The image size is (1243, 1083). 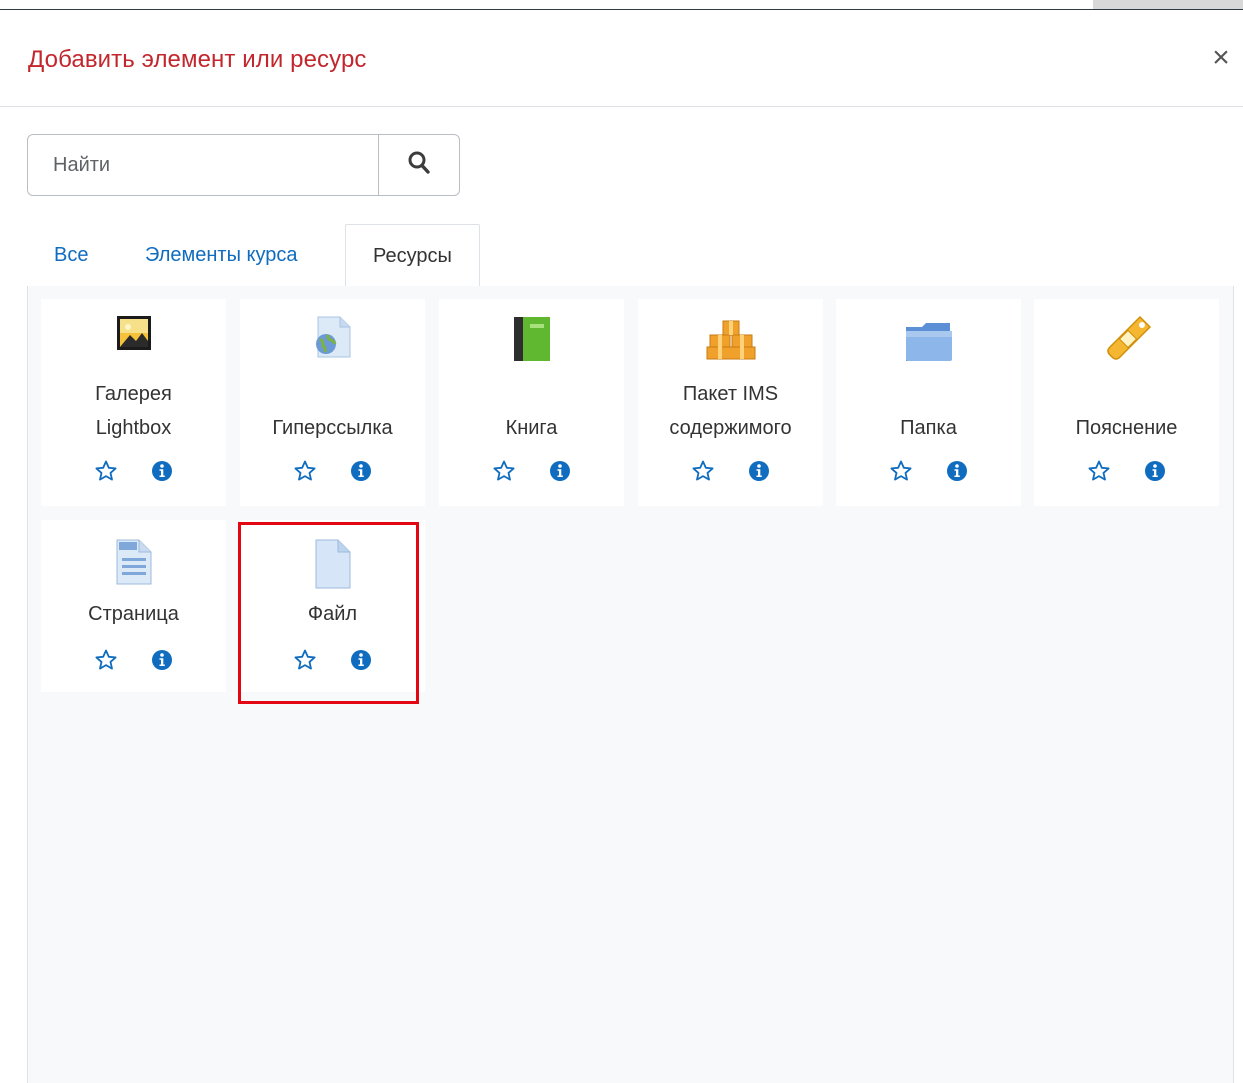 What do you see at coordinates (531, 428) in the screenshot?
I see `item-label: Книга` at bounding box center [531, 428].